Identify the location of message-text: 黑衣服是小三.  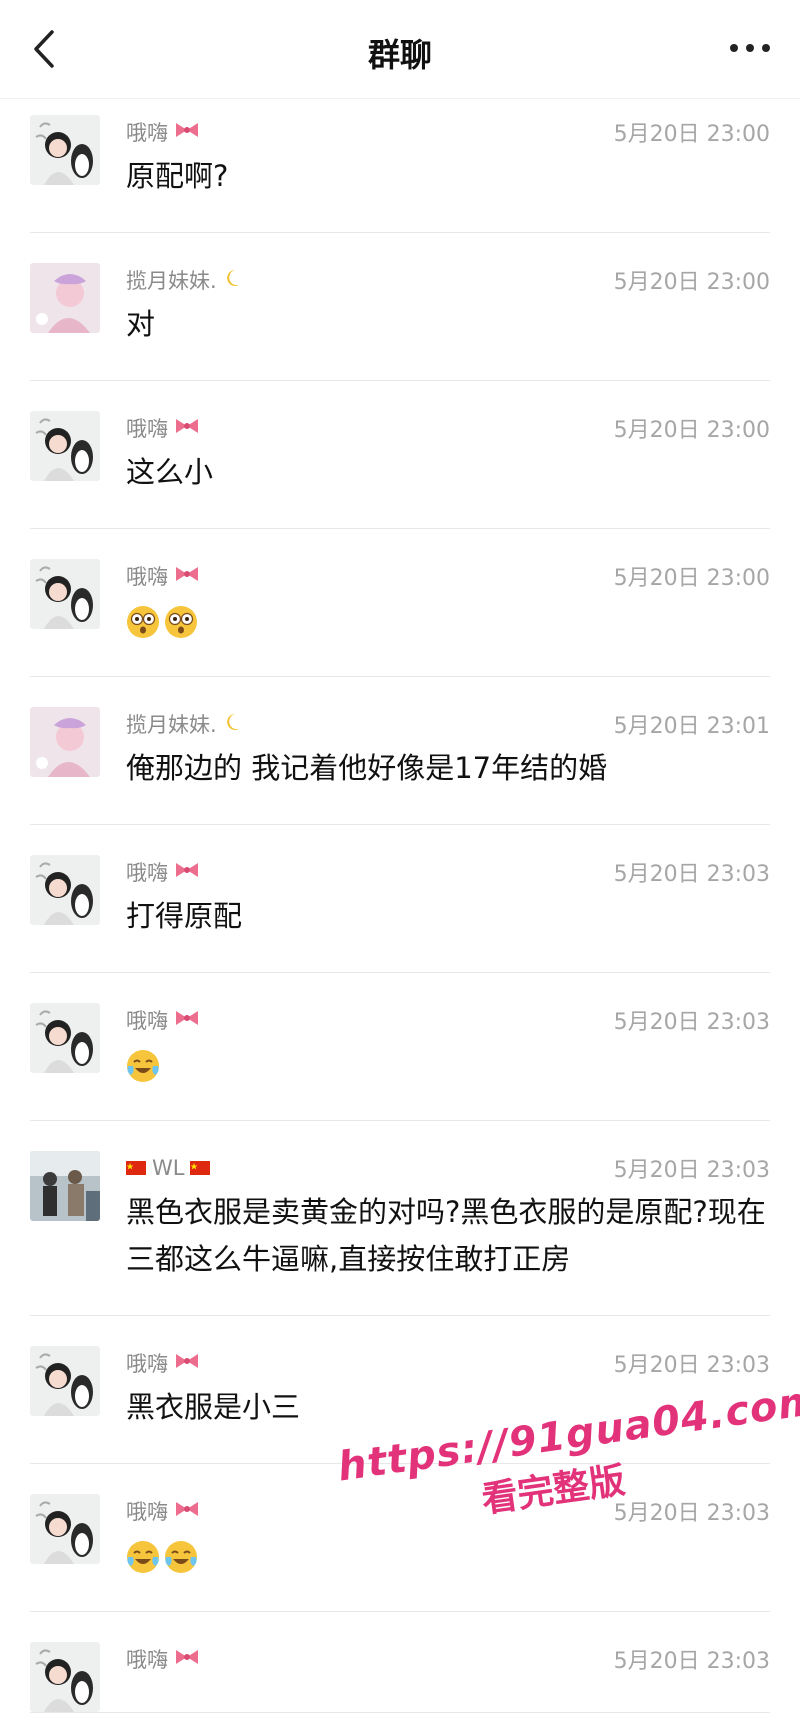
(213, 1407).